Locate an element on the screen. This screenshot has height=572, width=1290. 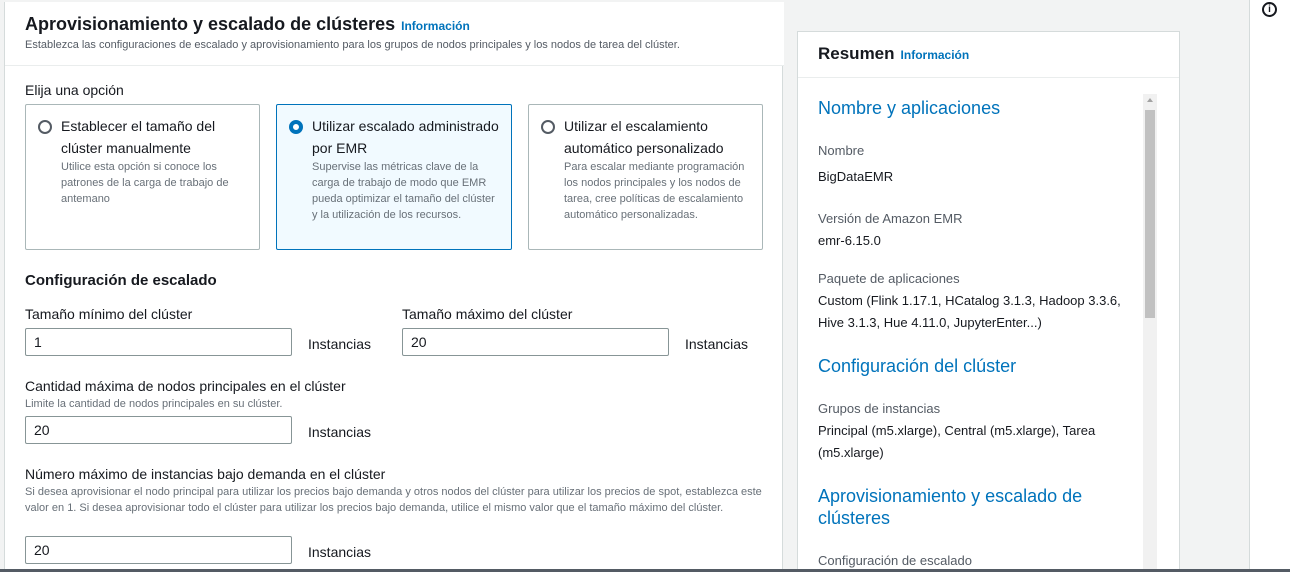
max-ondemand-input is located at coordinates (158, 550).